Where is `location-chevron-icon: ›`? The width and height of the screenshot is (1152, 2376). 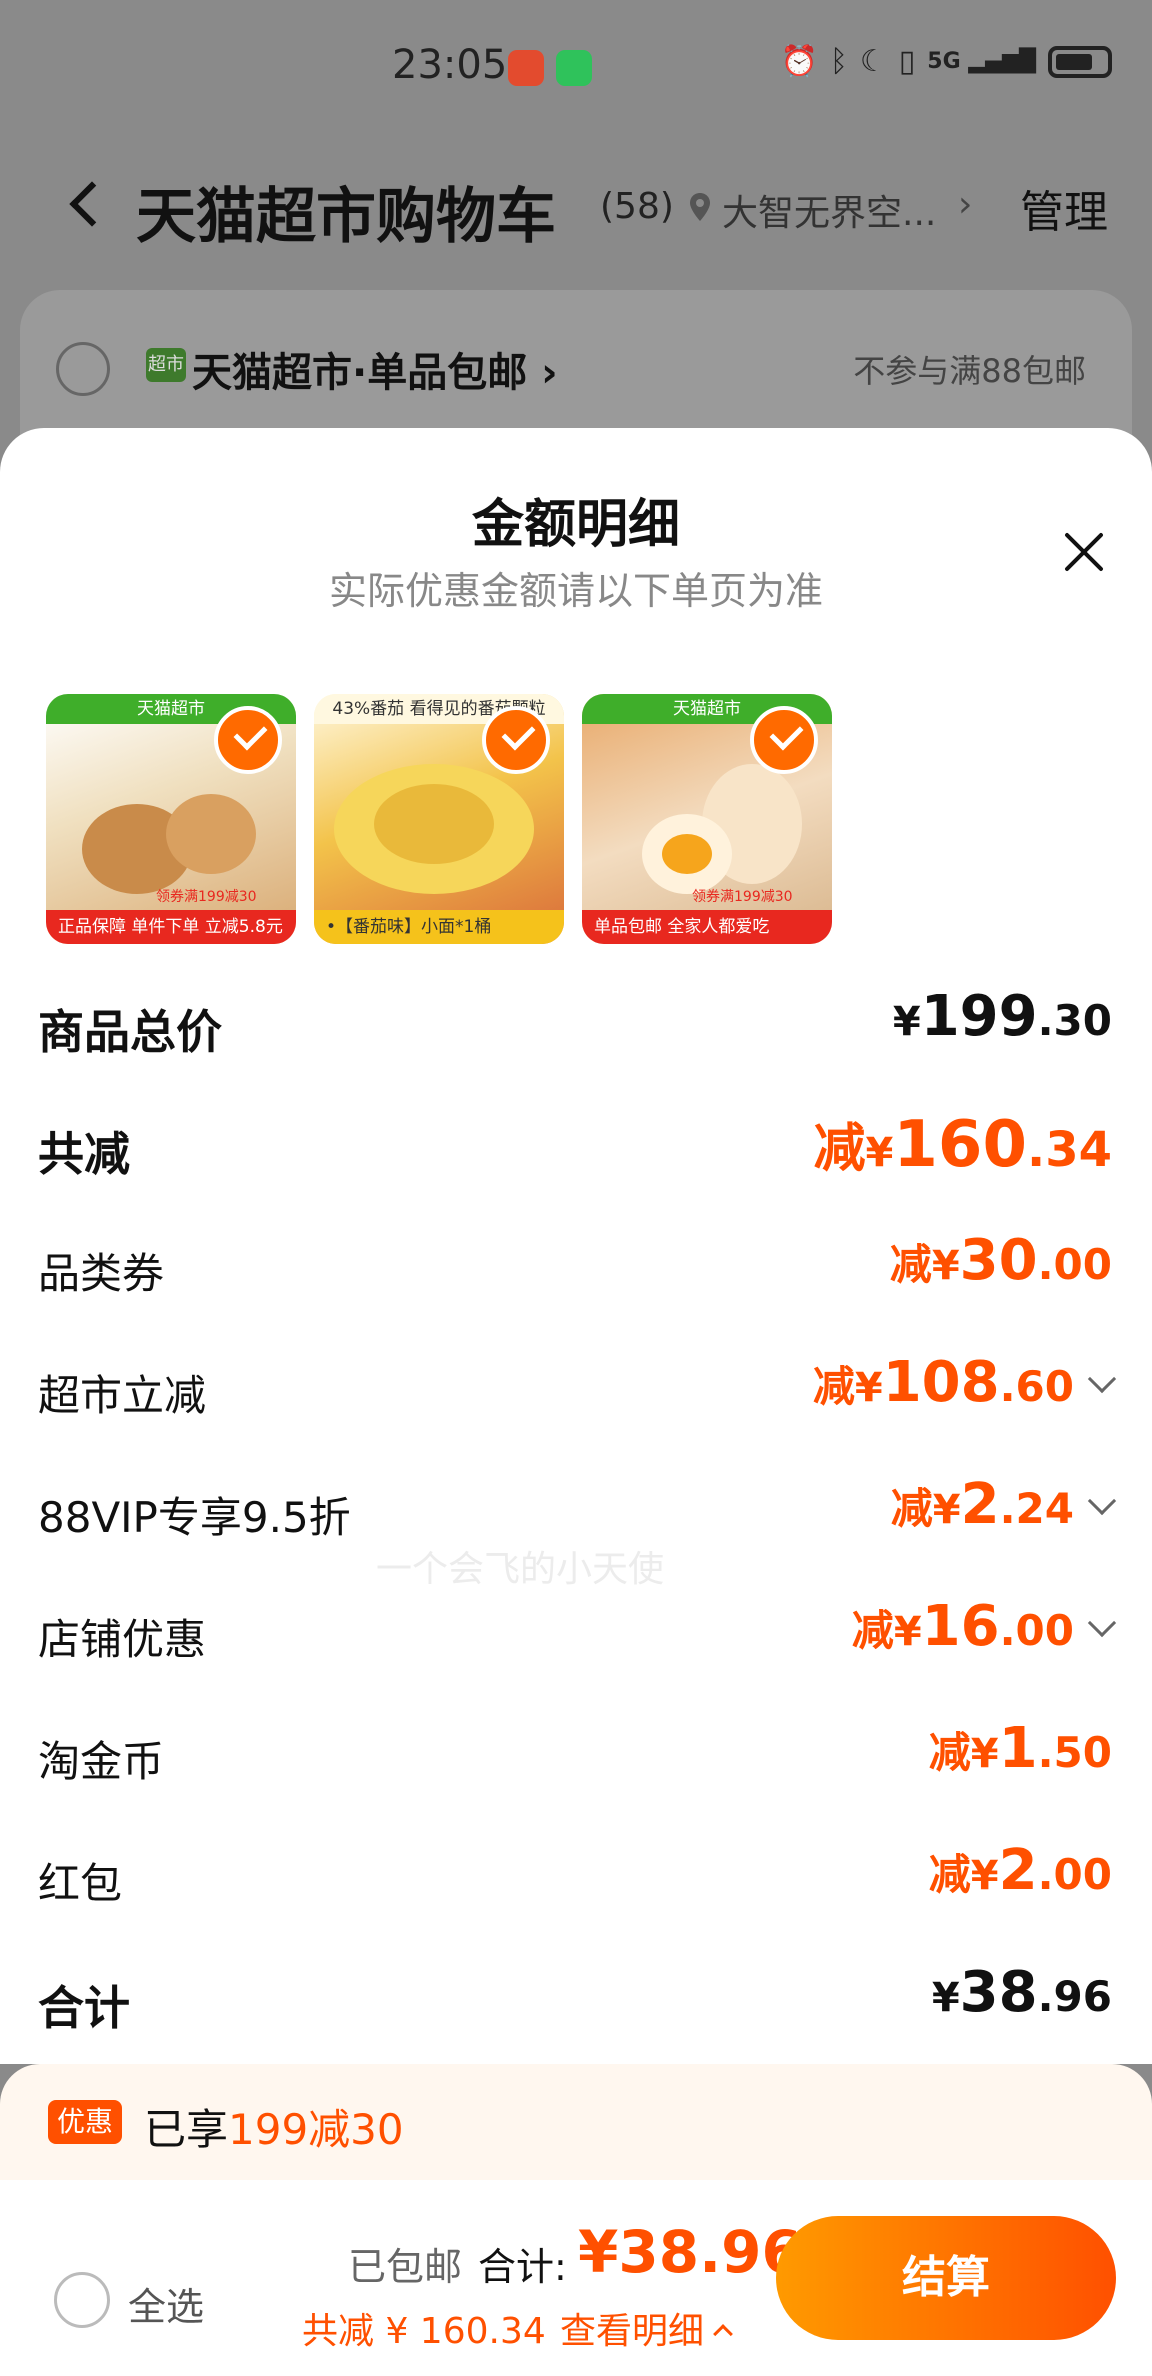
location-chevron-icon: › is located at coordinates (965, 204).